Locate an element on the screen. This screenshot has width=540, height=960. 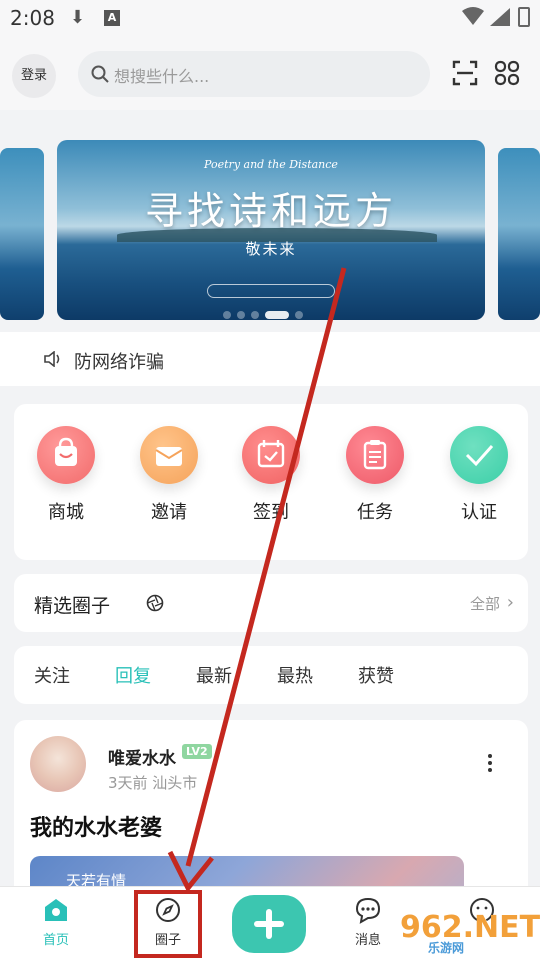
banner-title: 寻找诗和远方 is located at coordinates (270, 211).